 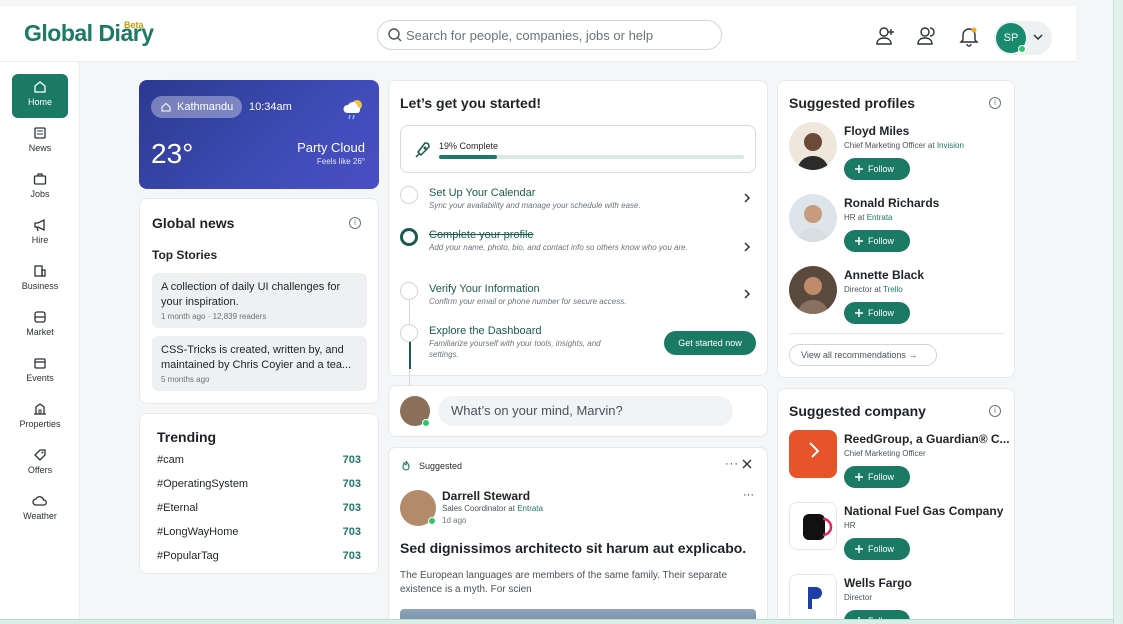 What do you see at coordinates (40, 234) in the screenshot?
I see `sidebar-item-hire: Hire` at bounding box center [40, 234].